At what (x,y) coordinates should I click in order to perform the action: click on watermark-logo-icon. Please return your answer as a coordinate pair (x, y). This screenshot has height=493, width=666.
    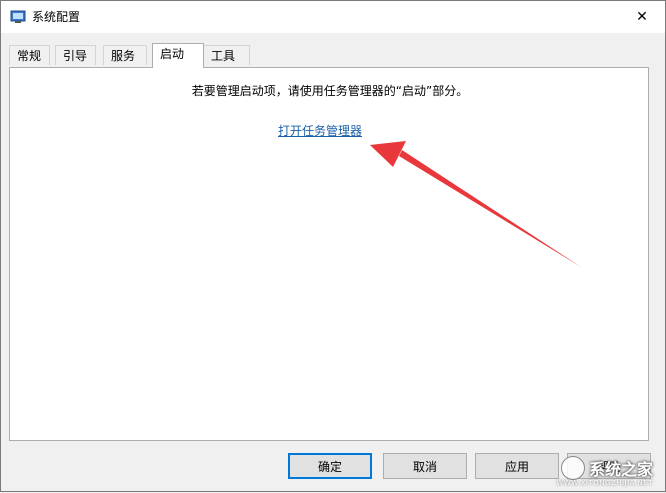
    Looking at the image, I should click on (572, 468).